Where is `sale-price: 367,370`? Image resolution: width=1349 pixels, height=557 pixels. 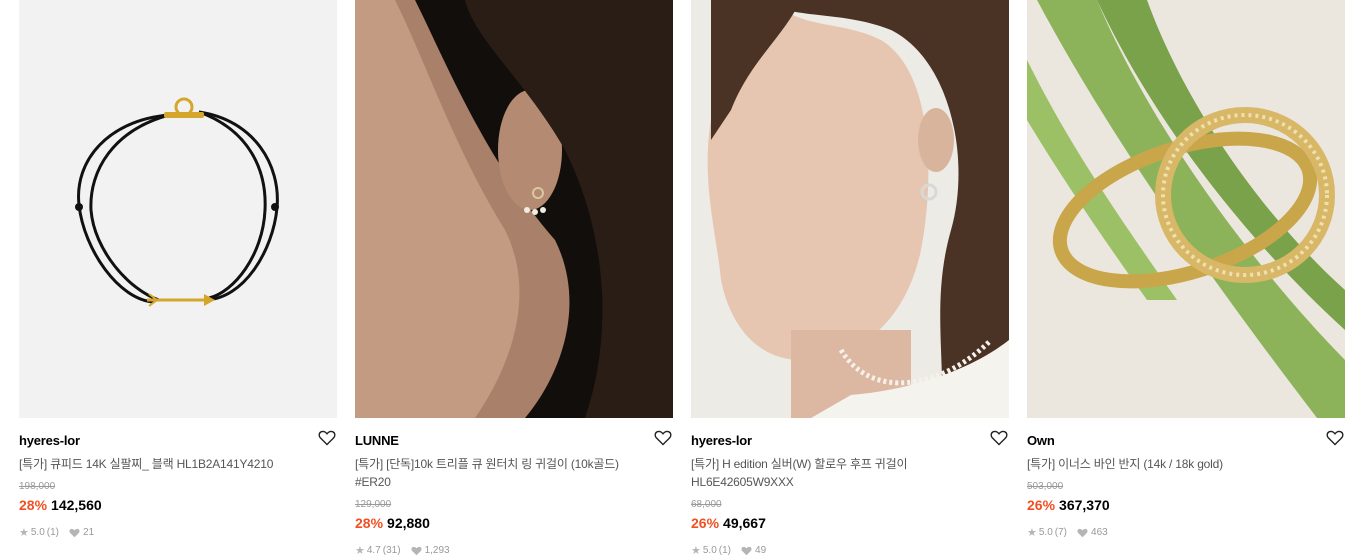
sale-price: 367,370 is located at coordinates (1084, 505).